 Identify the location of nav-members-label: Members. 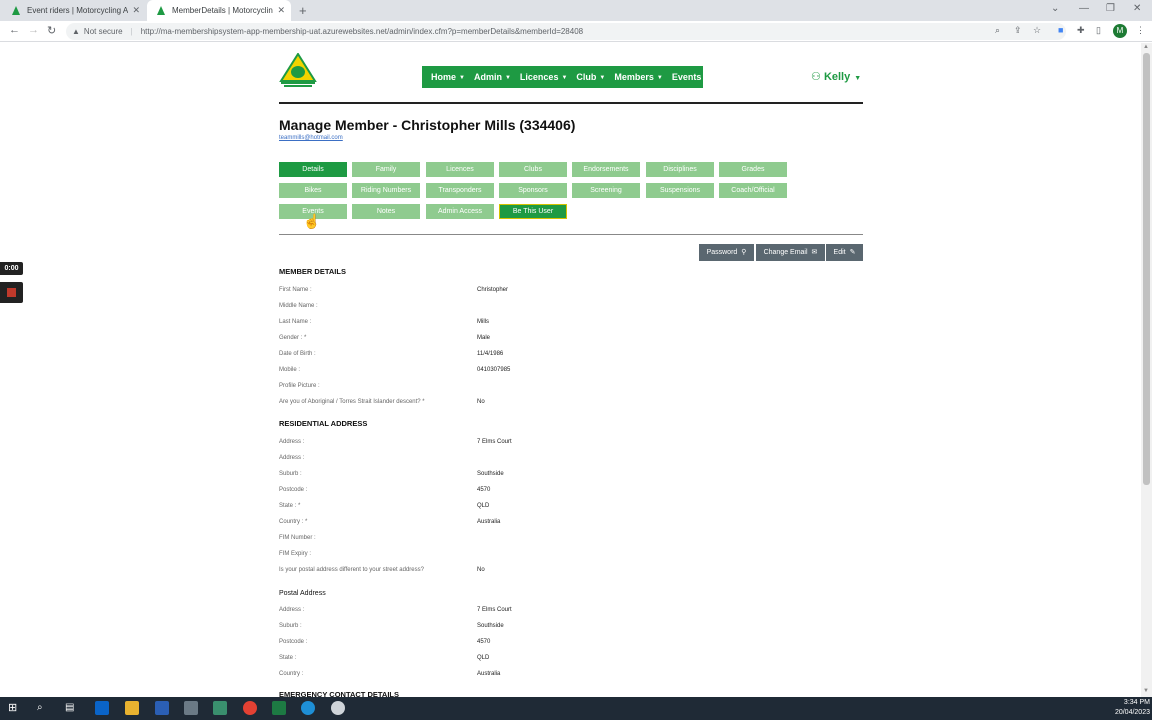
(634, 77).